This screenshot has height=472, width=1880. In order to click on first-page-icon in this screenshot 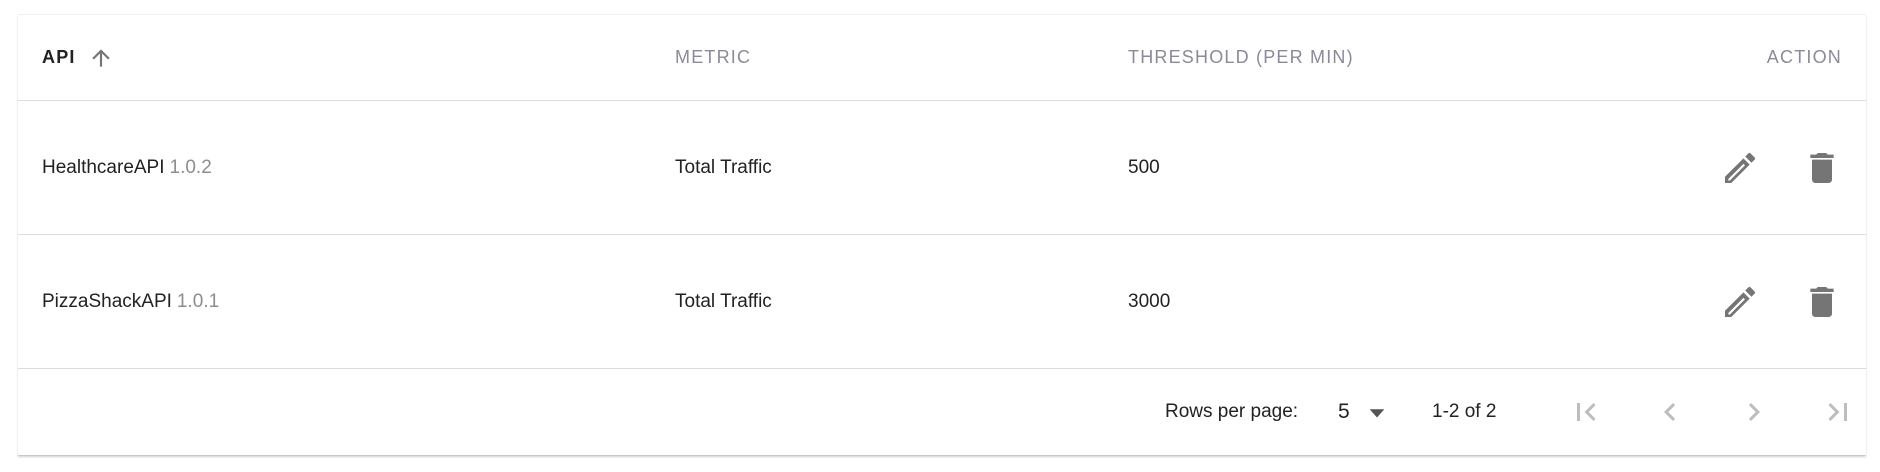, I will do `click(1586, 412)`.